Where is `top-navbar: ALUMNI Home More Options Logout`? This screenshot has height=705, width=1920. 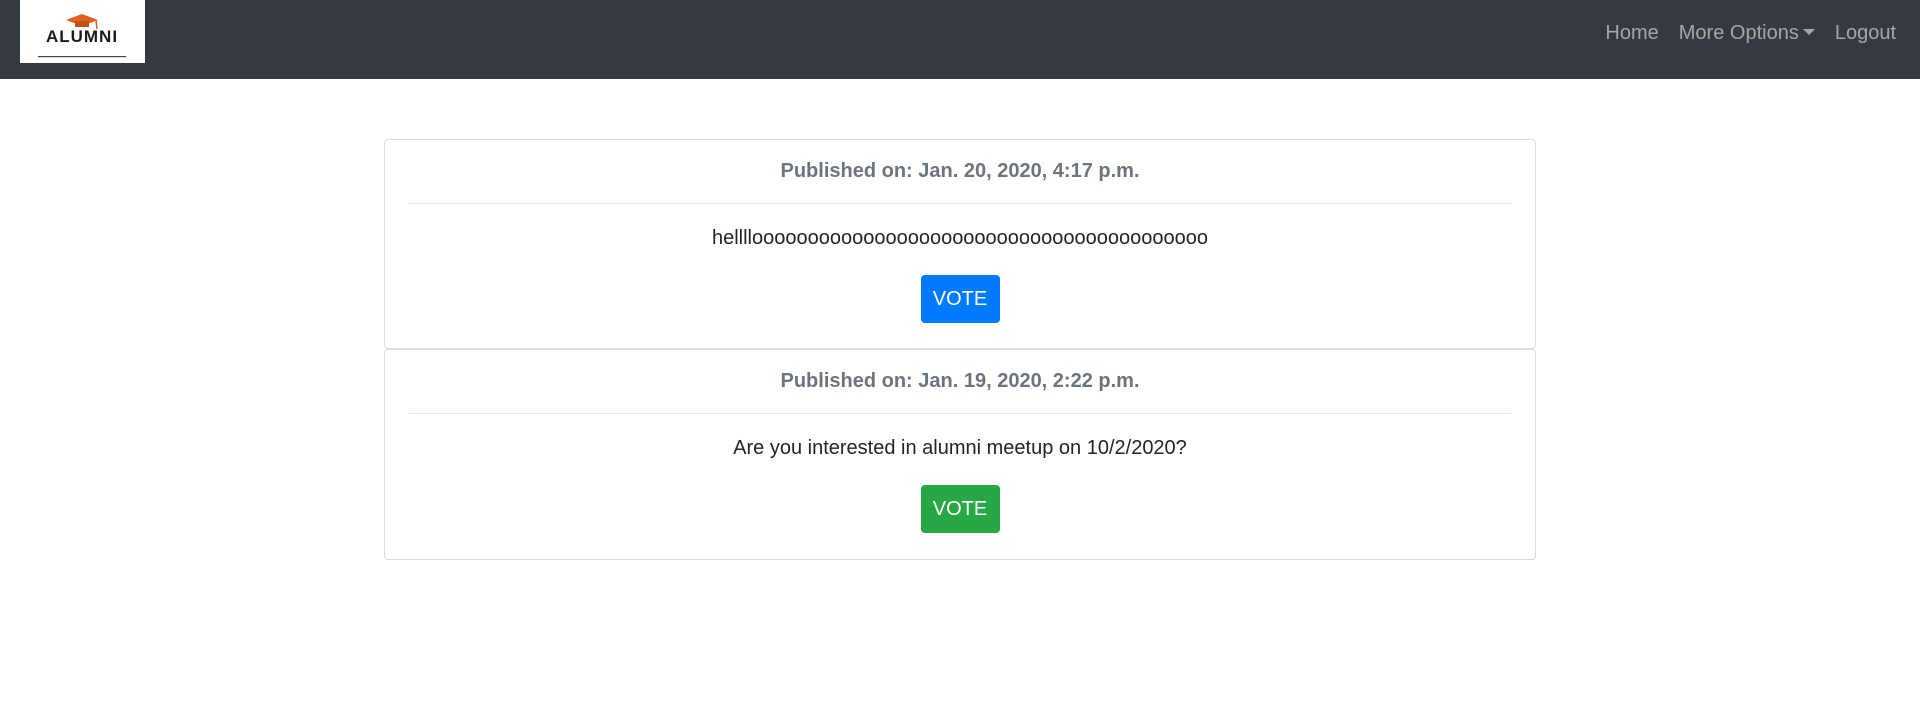
top-navbar: ALUMNI Home More Options Logout is located at coordinates (960, 39).